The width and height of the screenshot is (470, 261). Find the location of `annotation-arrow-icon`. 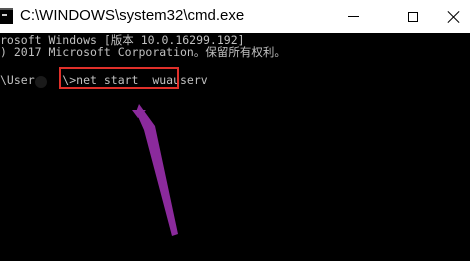

annotation-arrow-icon is located at coordinates (155, 170).